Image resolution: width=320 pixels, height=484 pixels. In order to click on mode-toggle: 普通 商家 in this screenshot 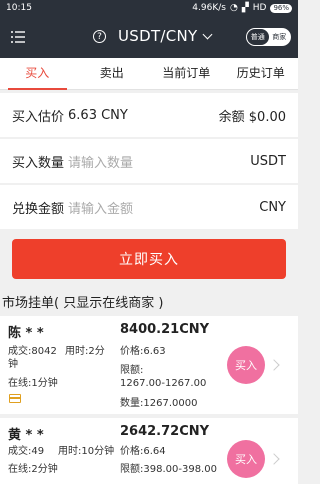, I will do `click(268, 37)`.